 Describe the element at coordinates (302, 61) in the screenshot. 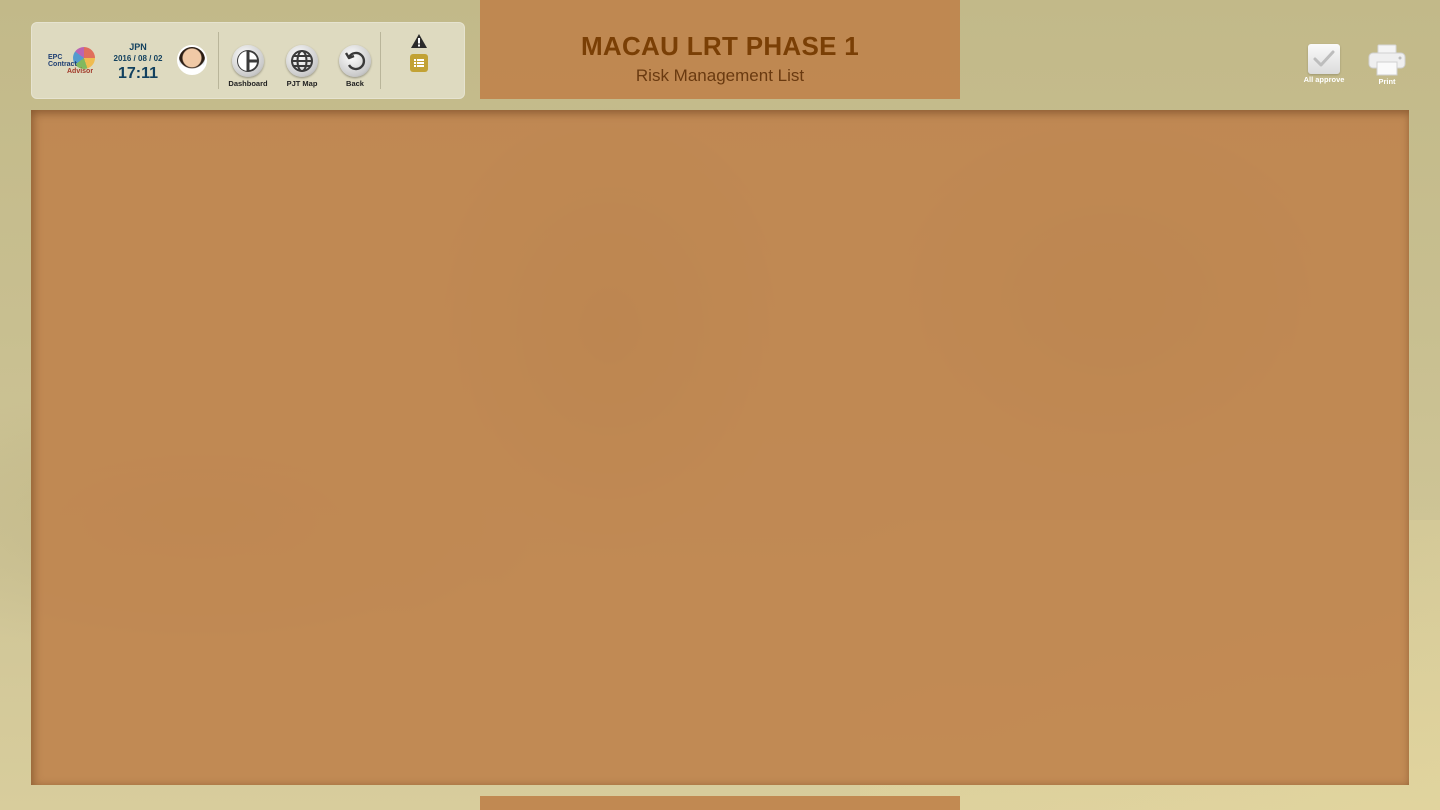

I see `globe-icon` at that location.